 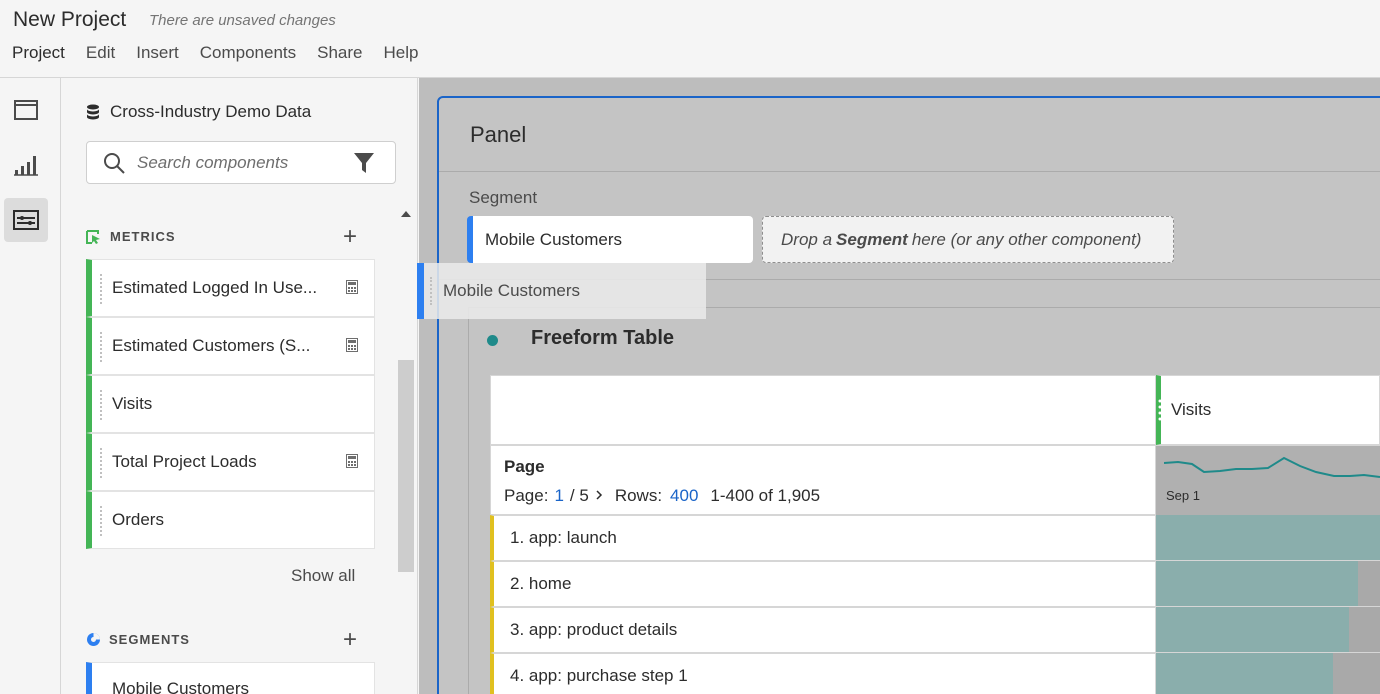 What do you see at coordinates (1272, 467) in the screenshot?
I see `sparkline` at bounding box center [1272, 467].